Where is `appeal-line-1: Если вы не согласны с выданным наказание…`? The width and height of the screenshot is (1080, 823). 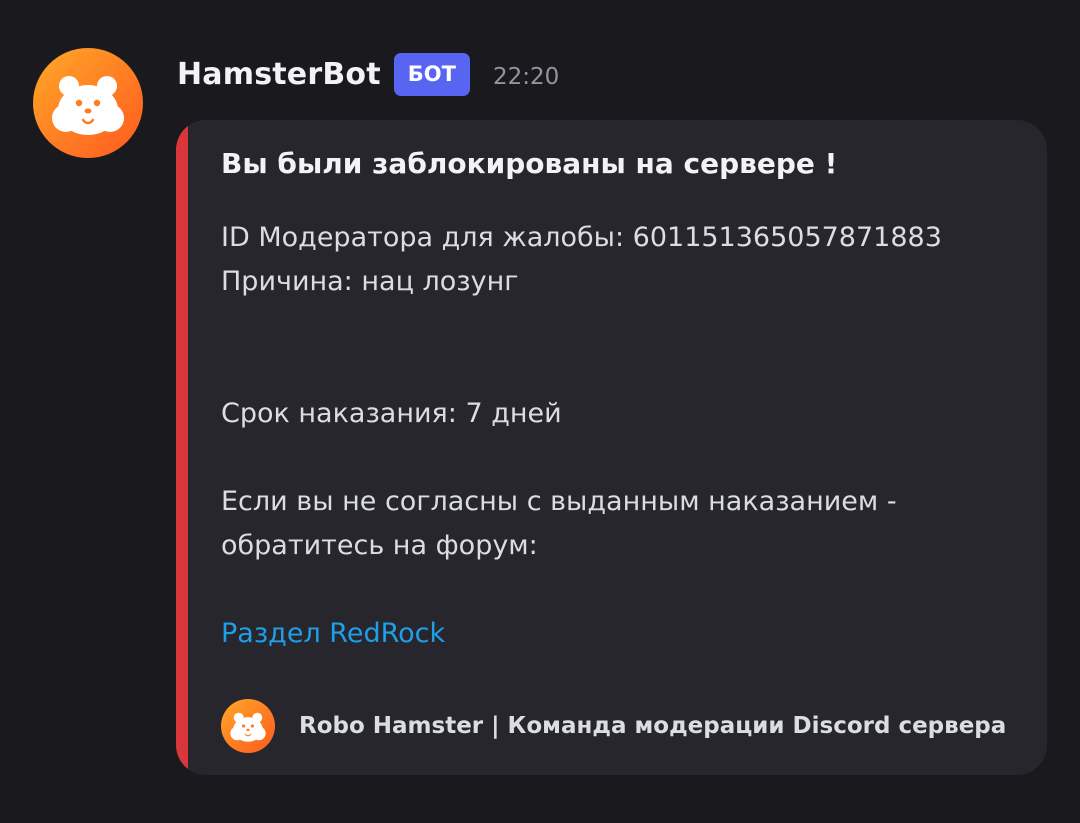
appeal-line-1: Если вы не согласны с выданным наказание… is located at coordinates (559, 501).